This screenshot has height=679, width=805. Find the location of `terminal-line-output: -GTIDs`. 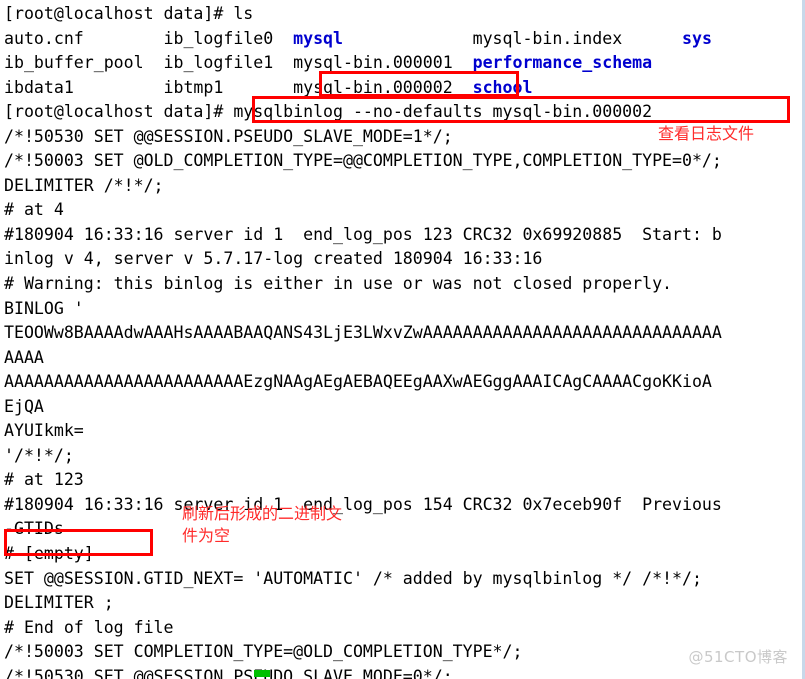

terminal-line-output: -GTIDs is located at coordinates (404, 529).